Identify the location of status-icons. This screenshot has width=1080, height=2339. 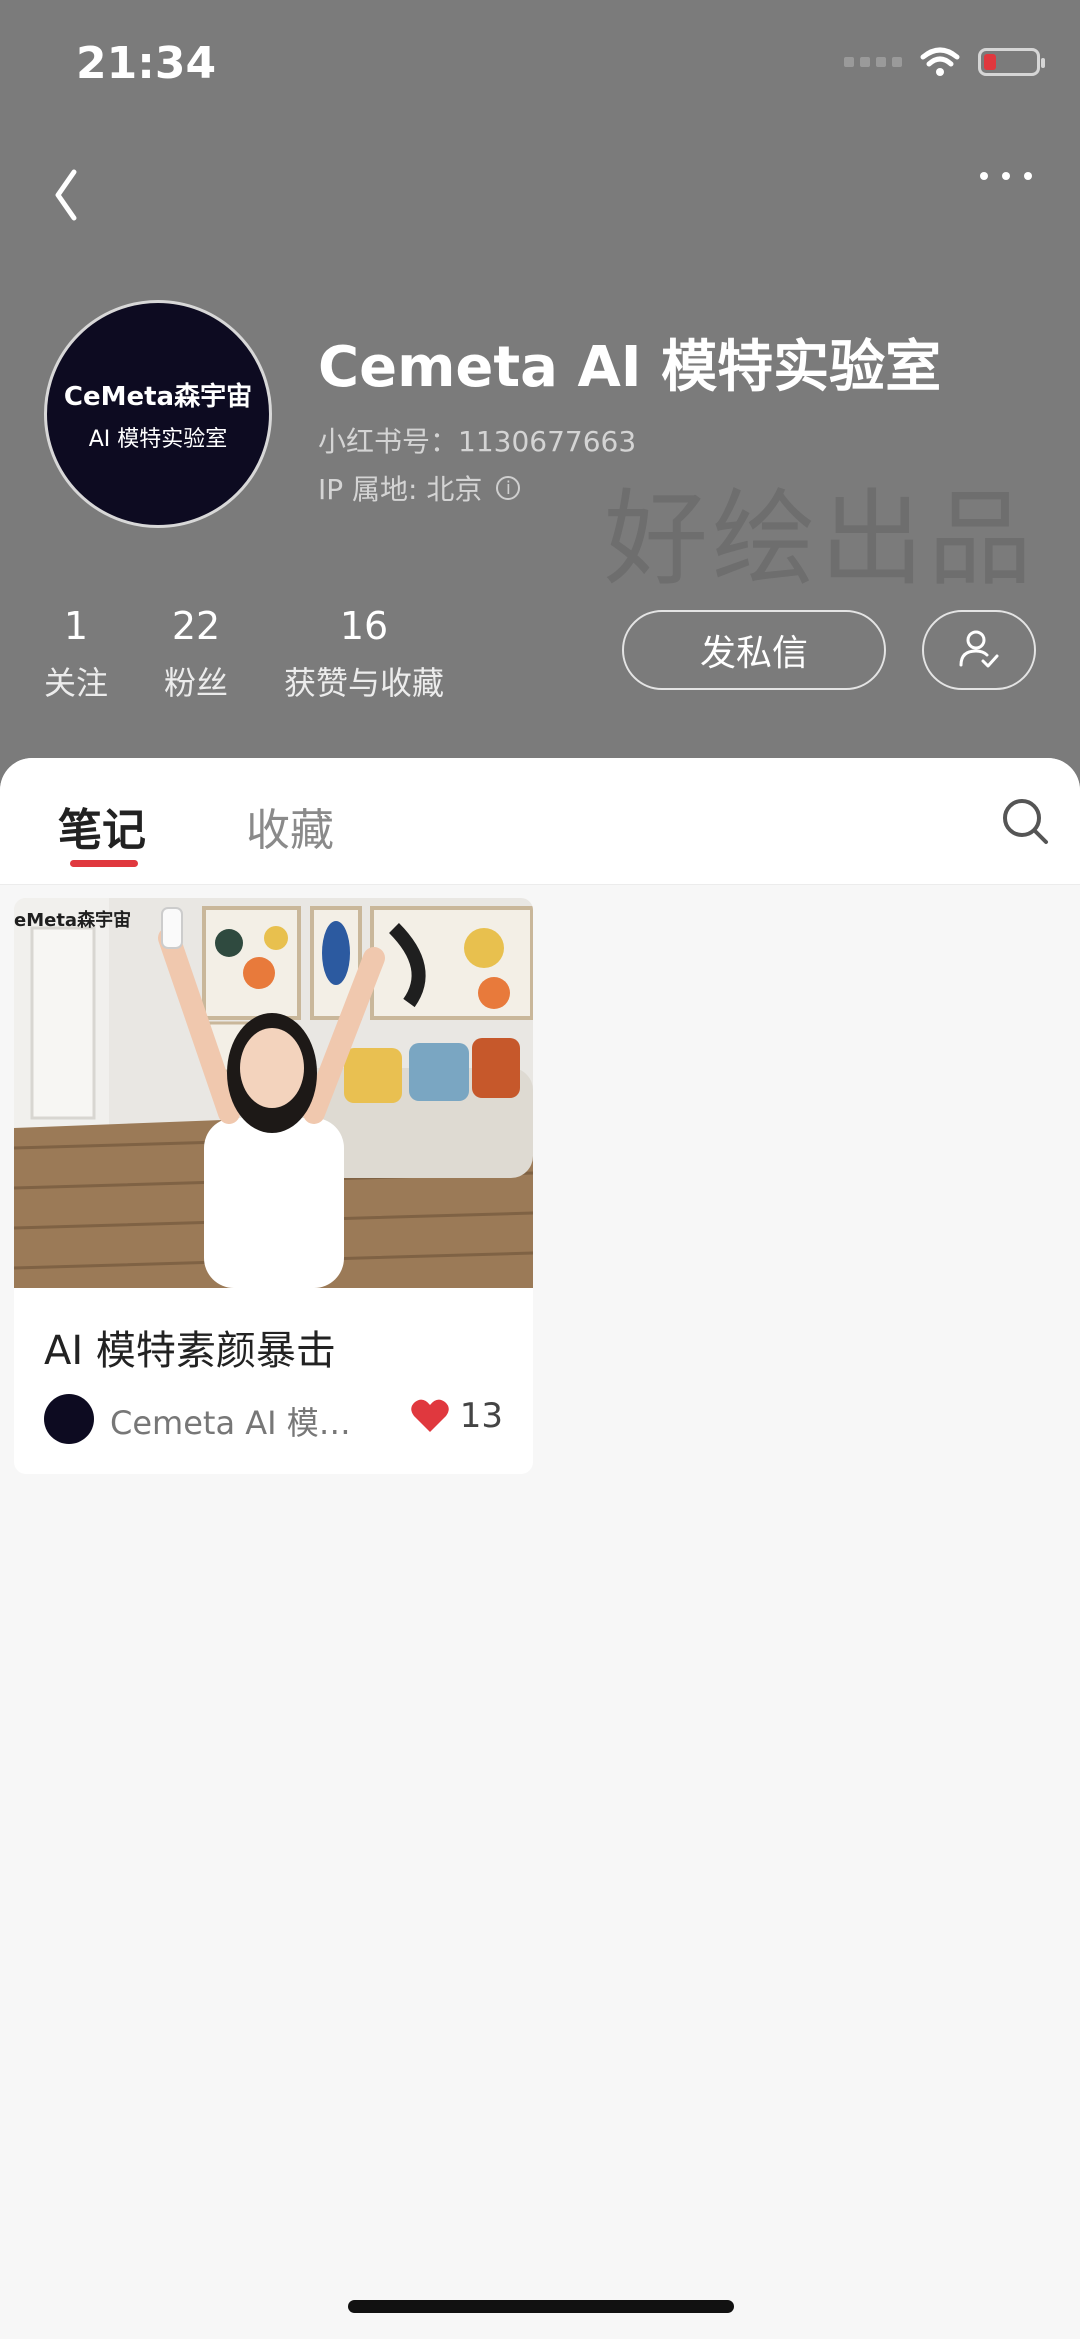
(944, 62).